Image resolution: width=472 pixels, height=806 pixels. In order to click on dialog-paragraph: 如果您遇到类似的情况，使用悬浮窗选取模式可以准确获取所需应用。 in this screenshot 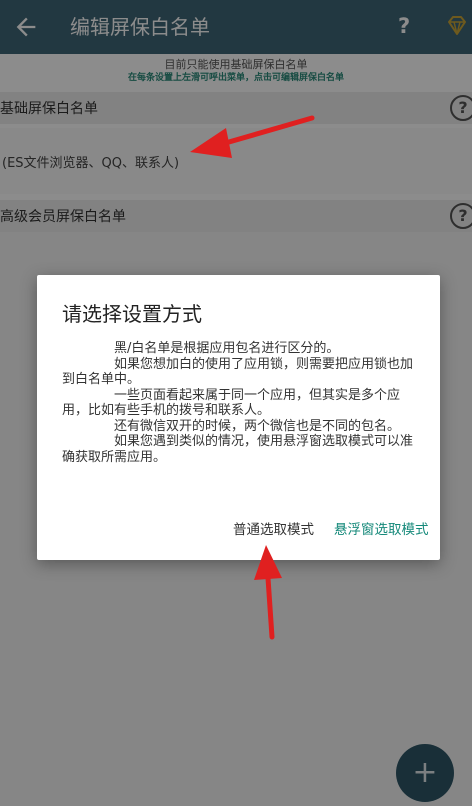, I will do `click(238, 449)`.